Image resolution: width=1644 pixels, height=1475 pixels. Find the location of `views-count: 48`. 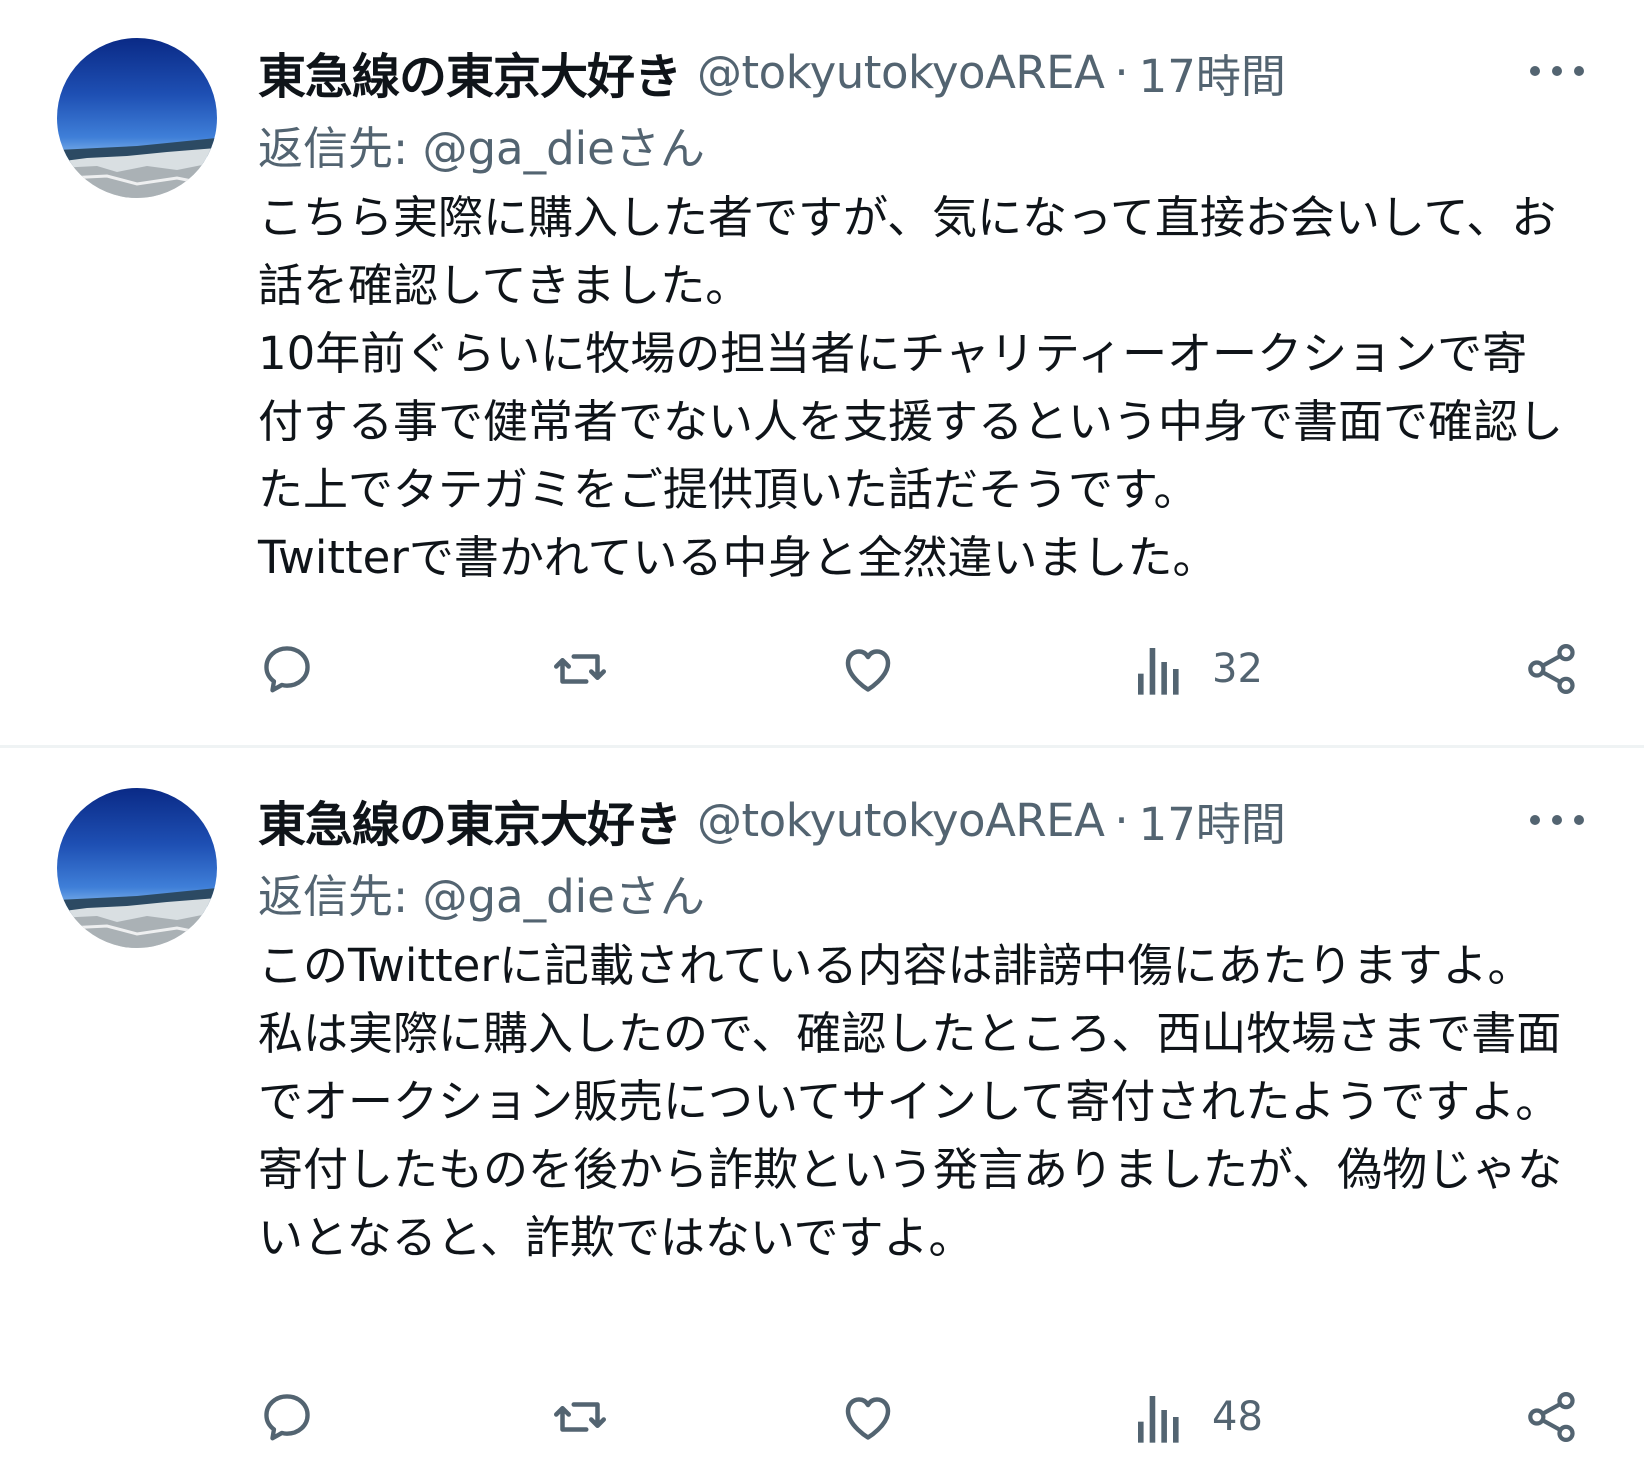

views-count: 48 is located at coordinates (1237, 1417).